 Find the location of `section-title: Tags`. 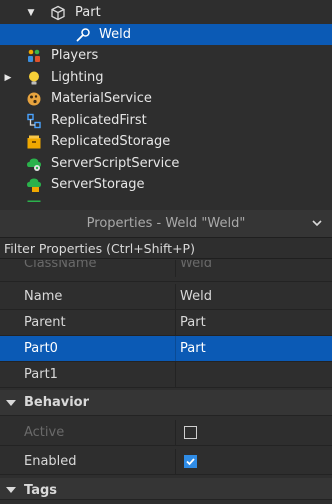

section-title: Tags is located at coordinates (41, 490).